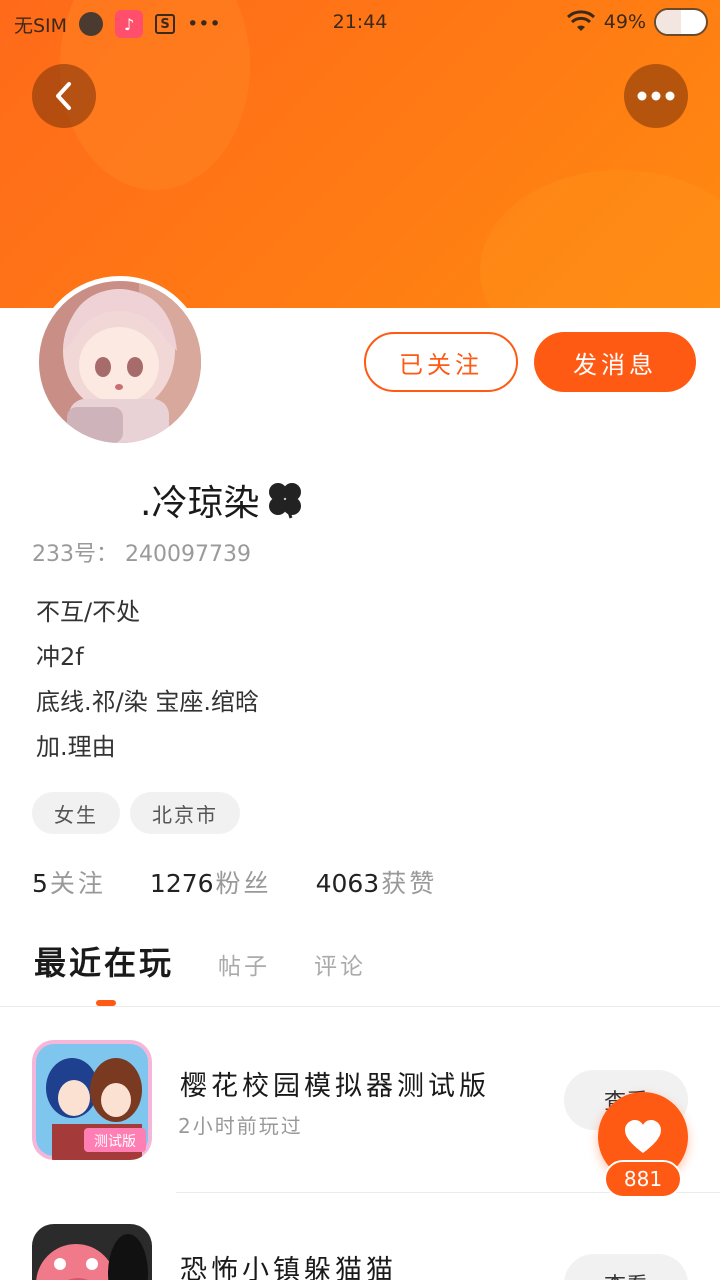 Image resolution: width=720 pixels, height=1280 pixels. What do you see at coordinates (615, 362) in the screenshot?
I see `send-message-button: 发消息` at bounding box center [615, 362].